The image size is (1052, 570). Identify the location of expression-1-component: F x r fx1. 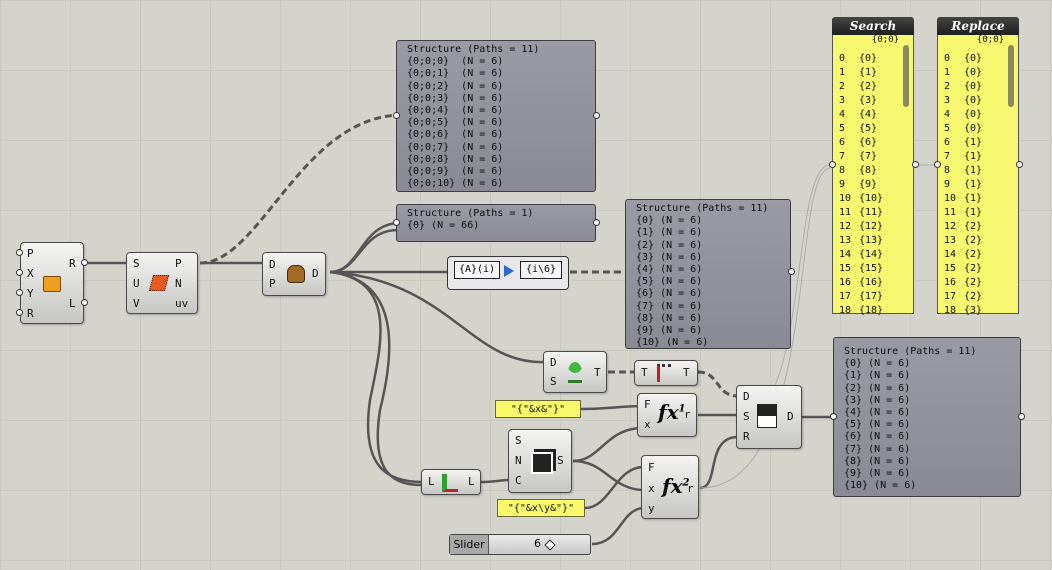
(667, 415).